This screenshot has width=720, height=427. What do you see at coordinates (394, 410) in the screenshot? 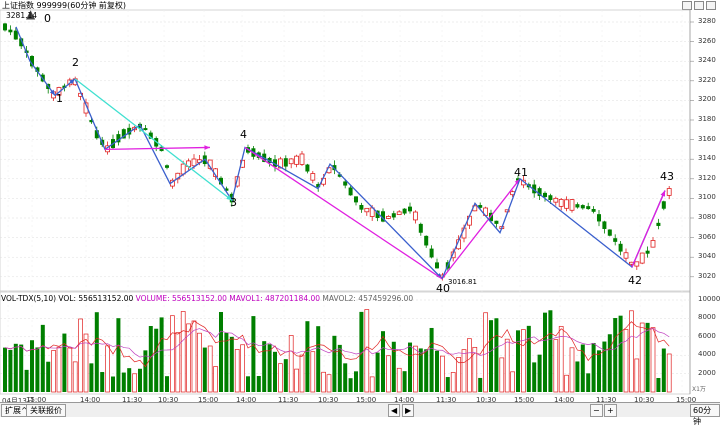
I see `scroll-left-button: ◀` at bounding box center [394, 410].